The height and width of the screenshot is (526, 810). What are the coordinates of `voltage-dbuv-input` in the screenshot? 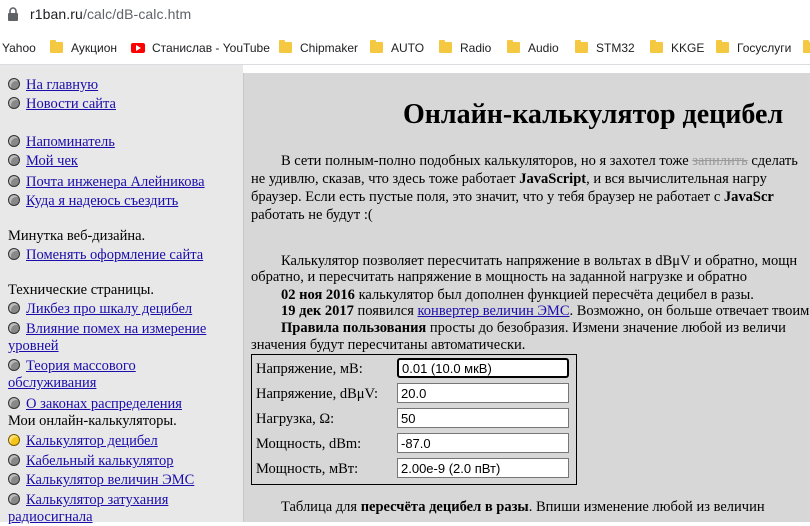 It's located at (483, 393).